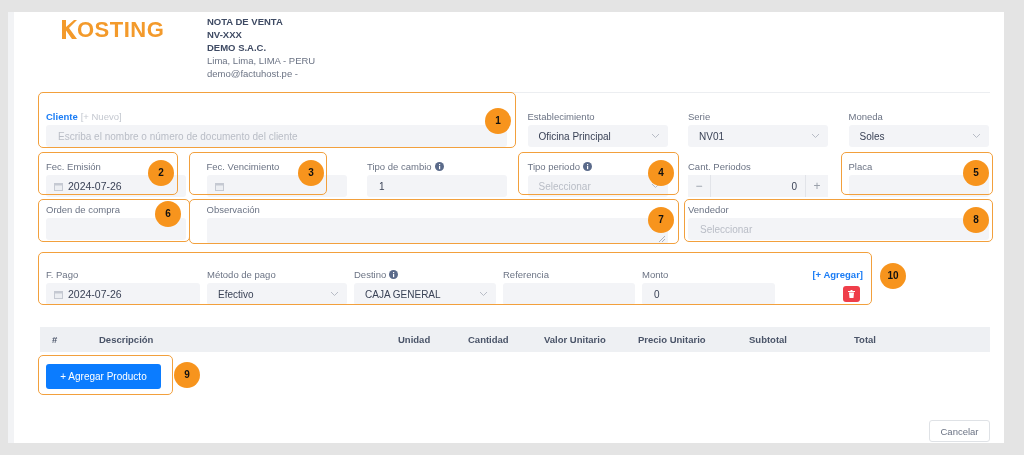 The width and height of the screenshot is (1024, 455). What do you see at coordinates (121, 30) in the screenshot?
I see `logo-text: OSTING` at bounding box center [121, 30].